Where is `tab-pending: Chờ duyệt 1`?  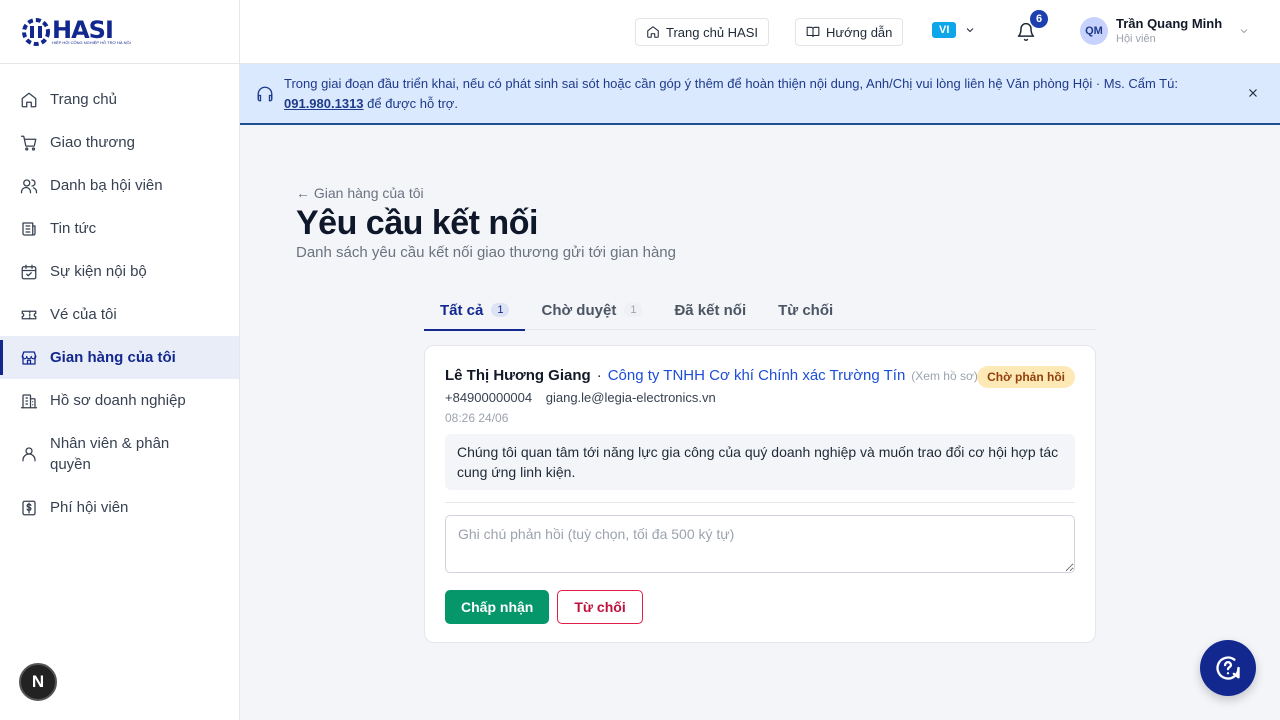 tab-pending: Chờ duyệt 1 is located at coordinates (591, 310).